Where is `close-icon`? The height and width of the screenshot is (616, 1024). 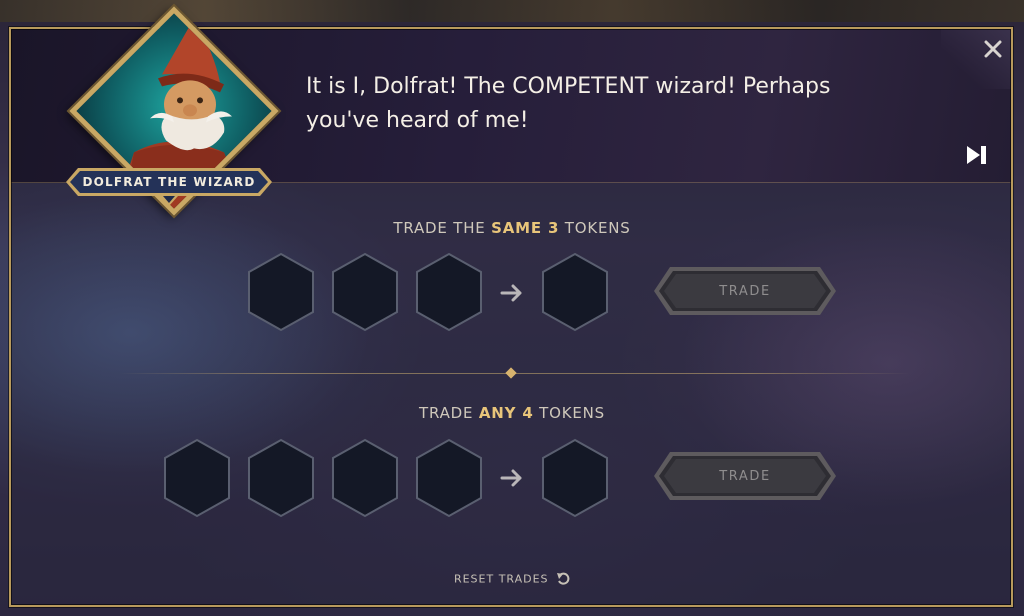 close-icon is located at coordinates (993, 49).